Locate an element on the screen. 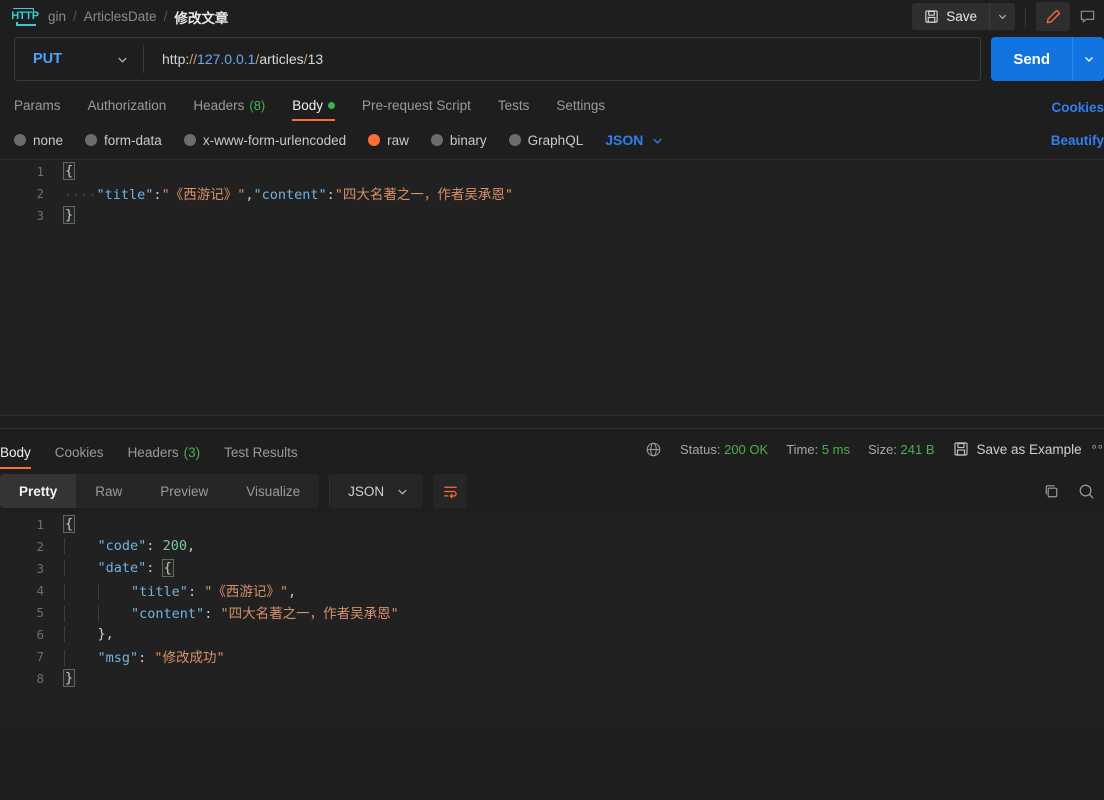  search-button is located at coordinates (1086, 491).